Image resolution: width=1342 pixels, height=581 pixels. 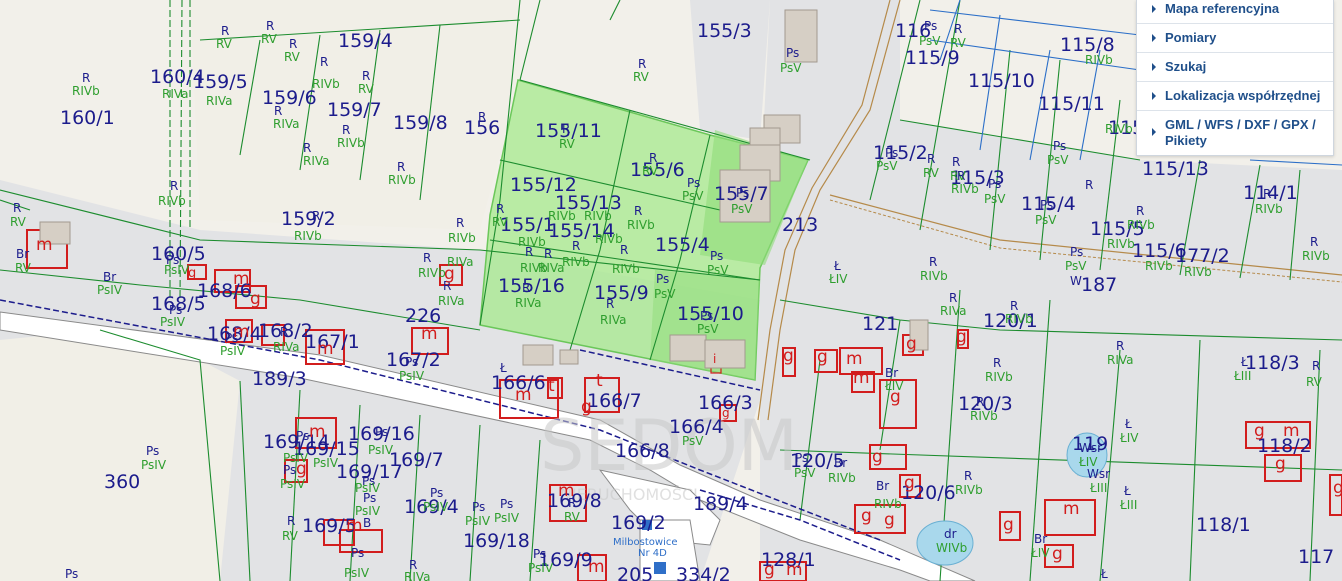 I want to click on svg-text: Ł, so click(x=1127, y=491).